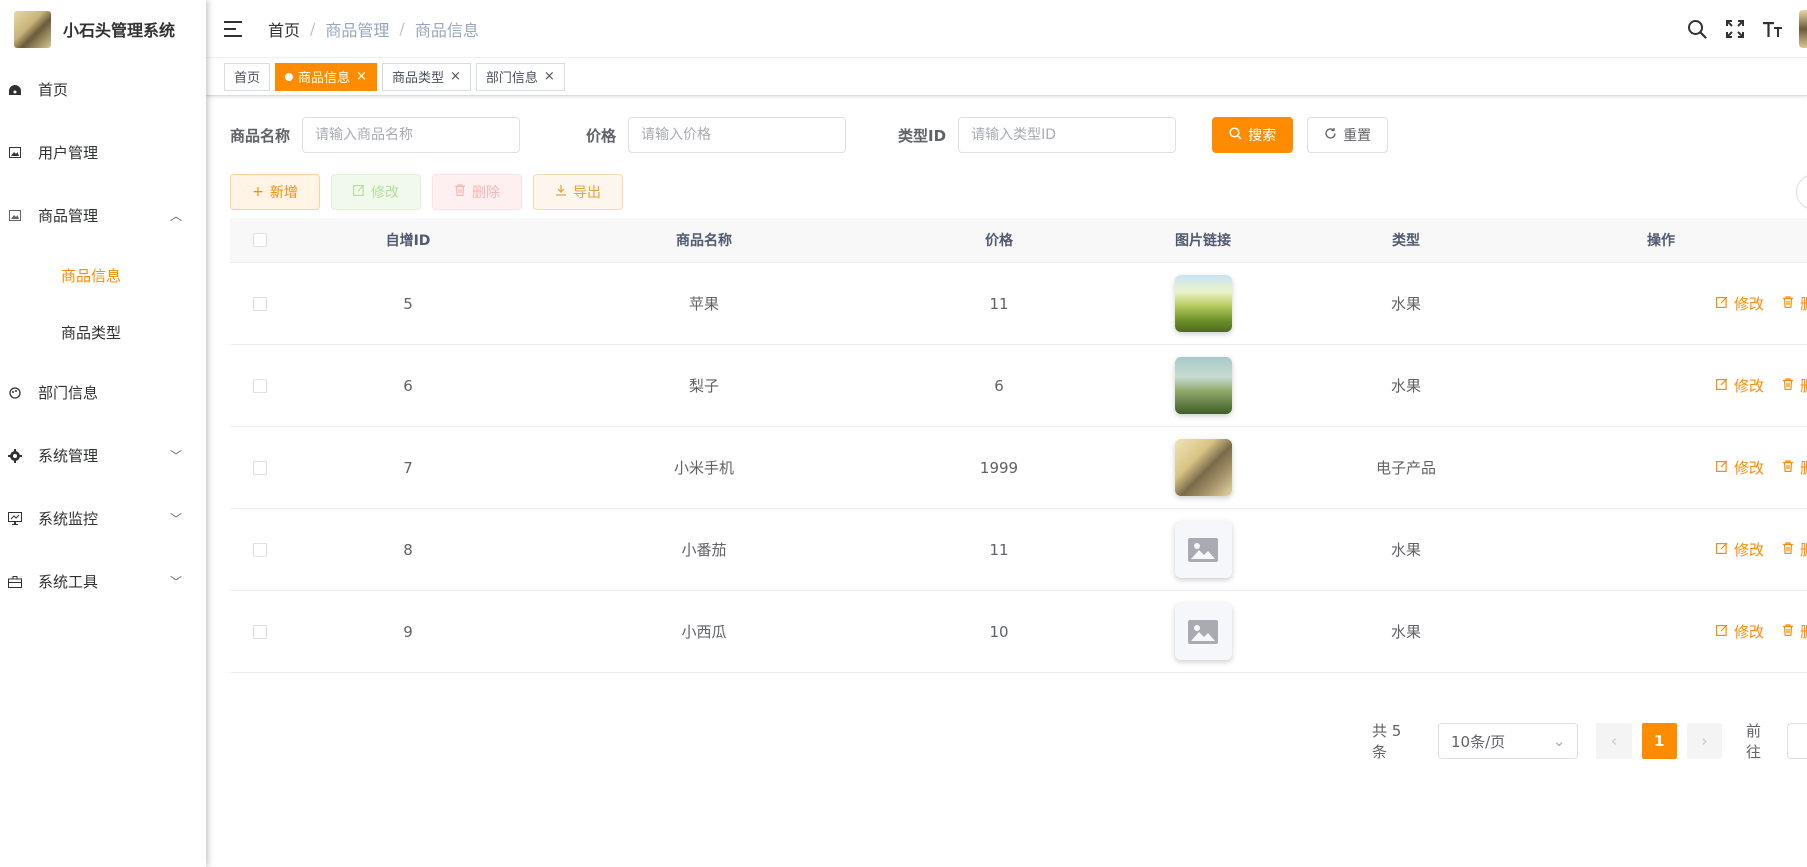 This screenshot has height=867, width=1807. I want to click on page-number-button: 1, so click(1659, 741).